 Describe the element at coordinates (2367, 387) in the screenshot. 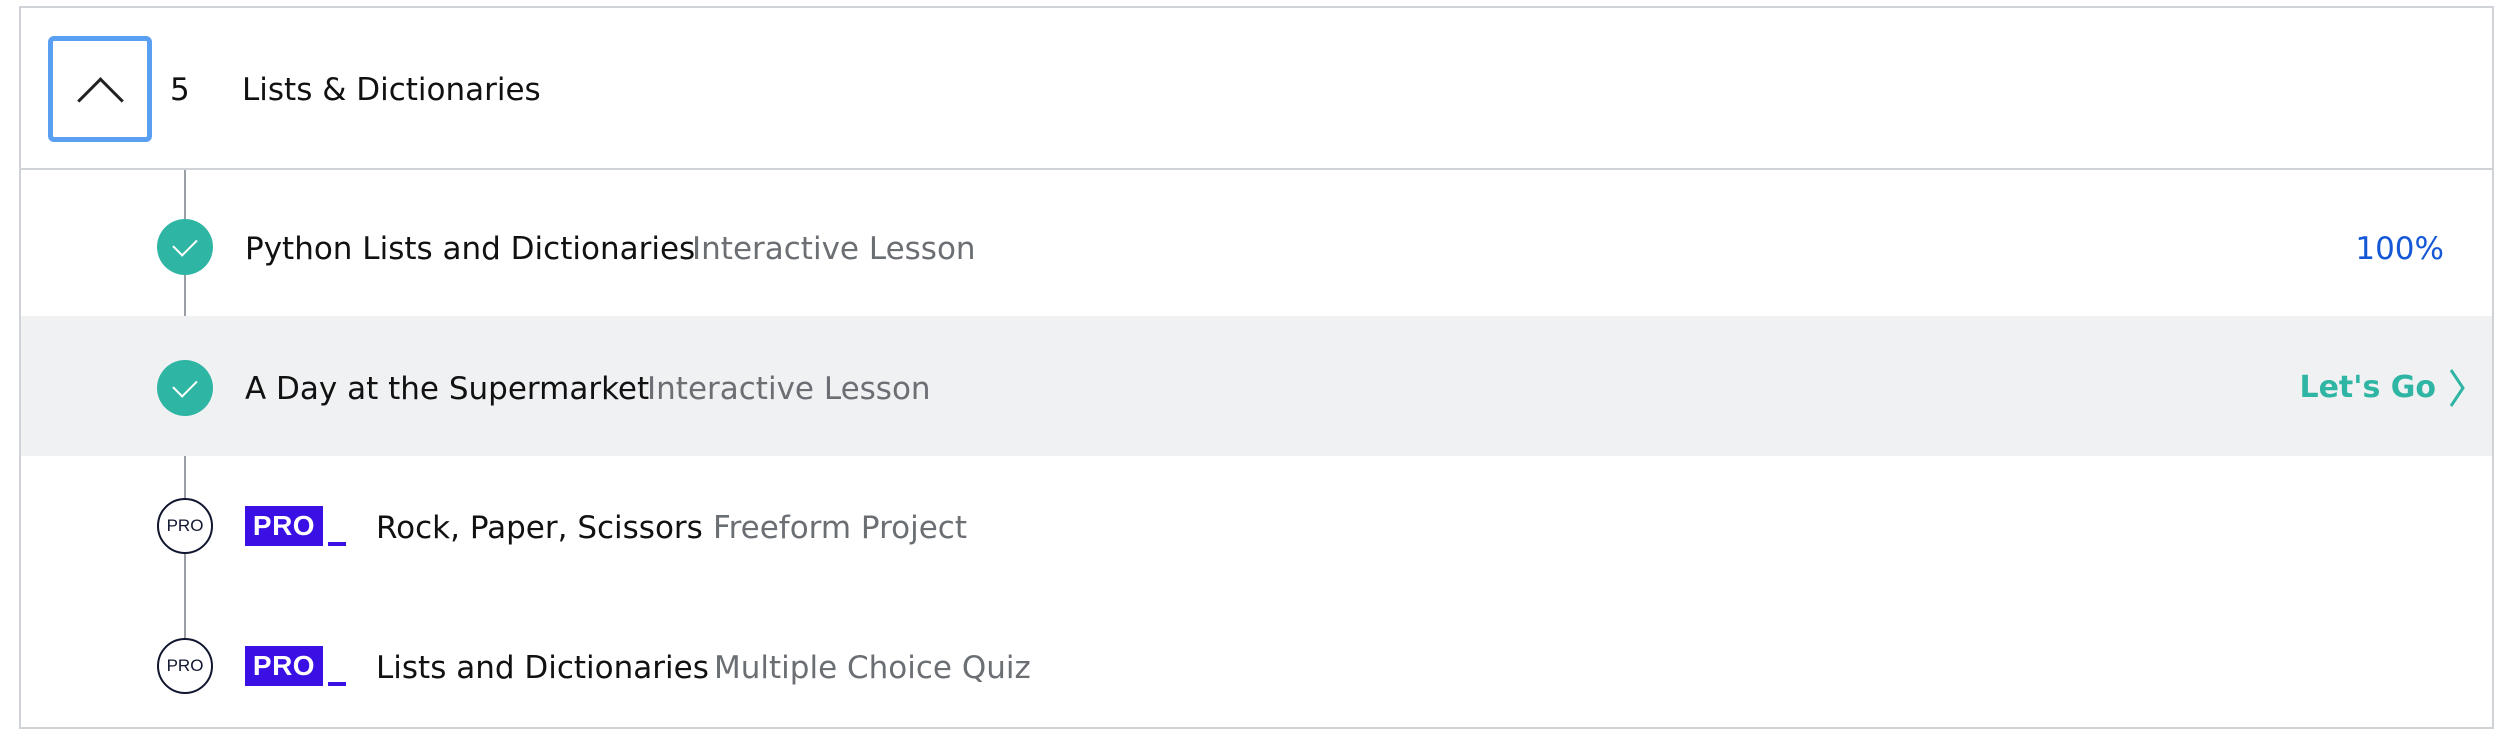

I see `lets-go-label: Let's Go` at that location.